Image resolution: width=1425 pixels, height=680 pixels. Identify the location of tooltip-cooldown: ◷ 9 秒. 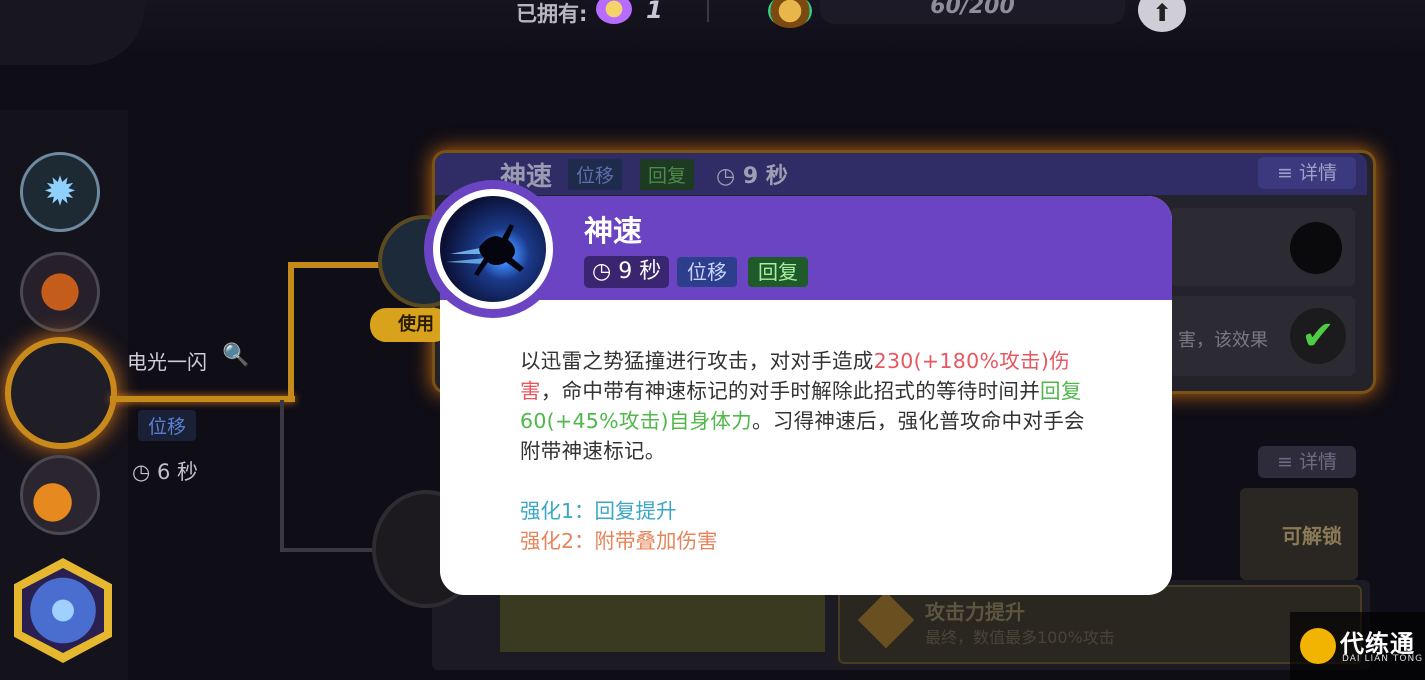
(627, 272).